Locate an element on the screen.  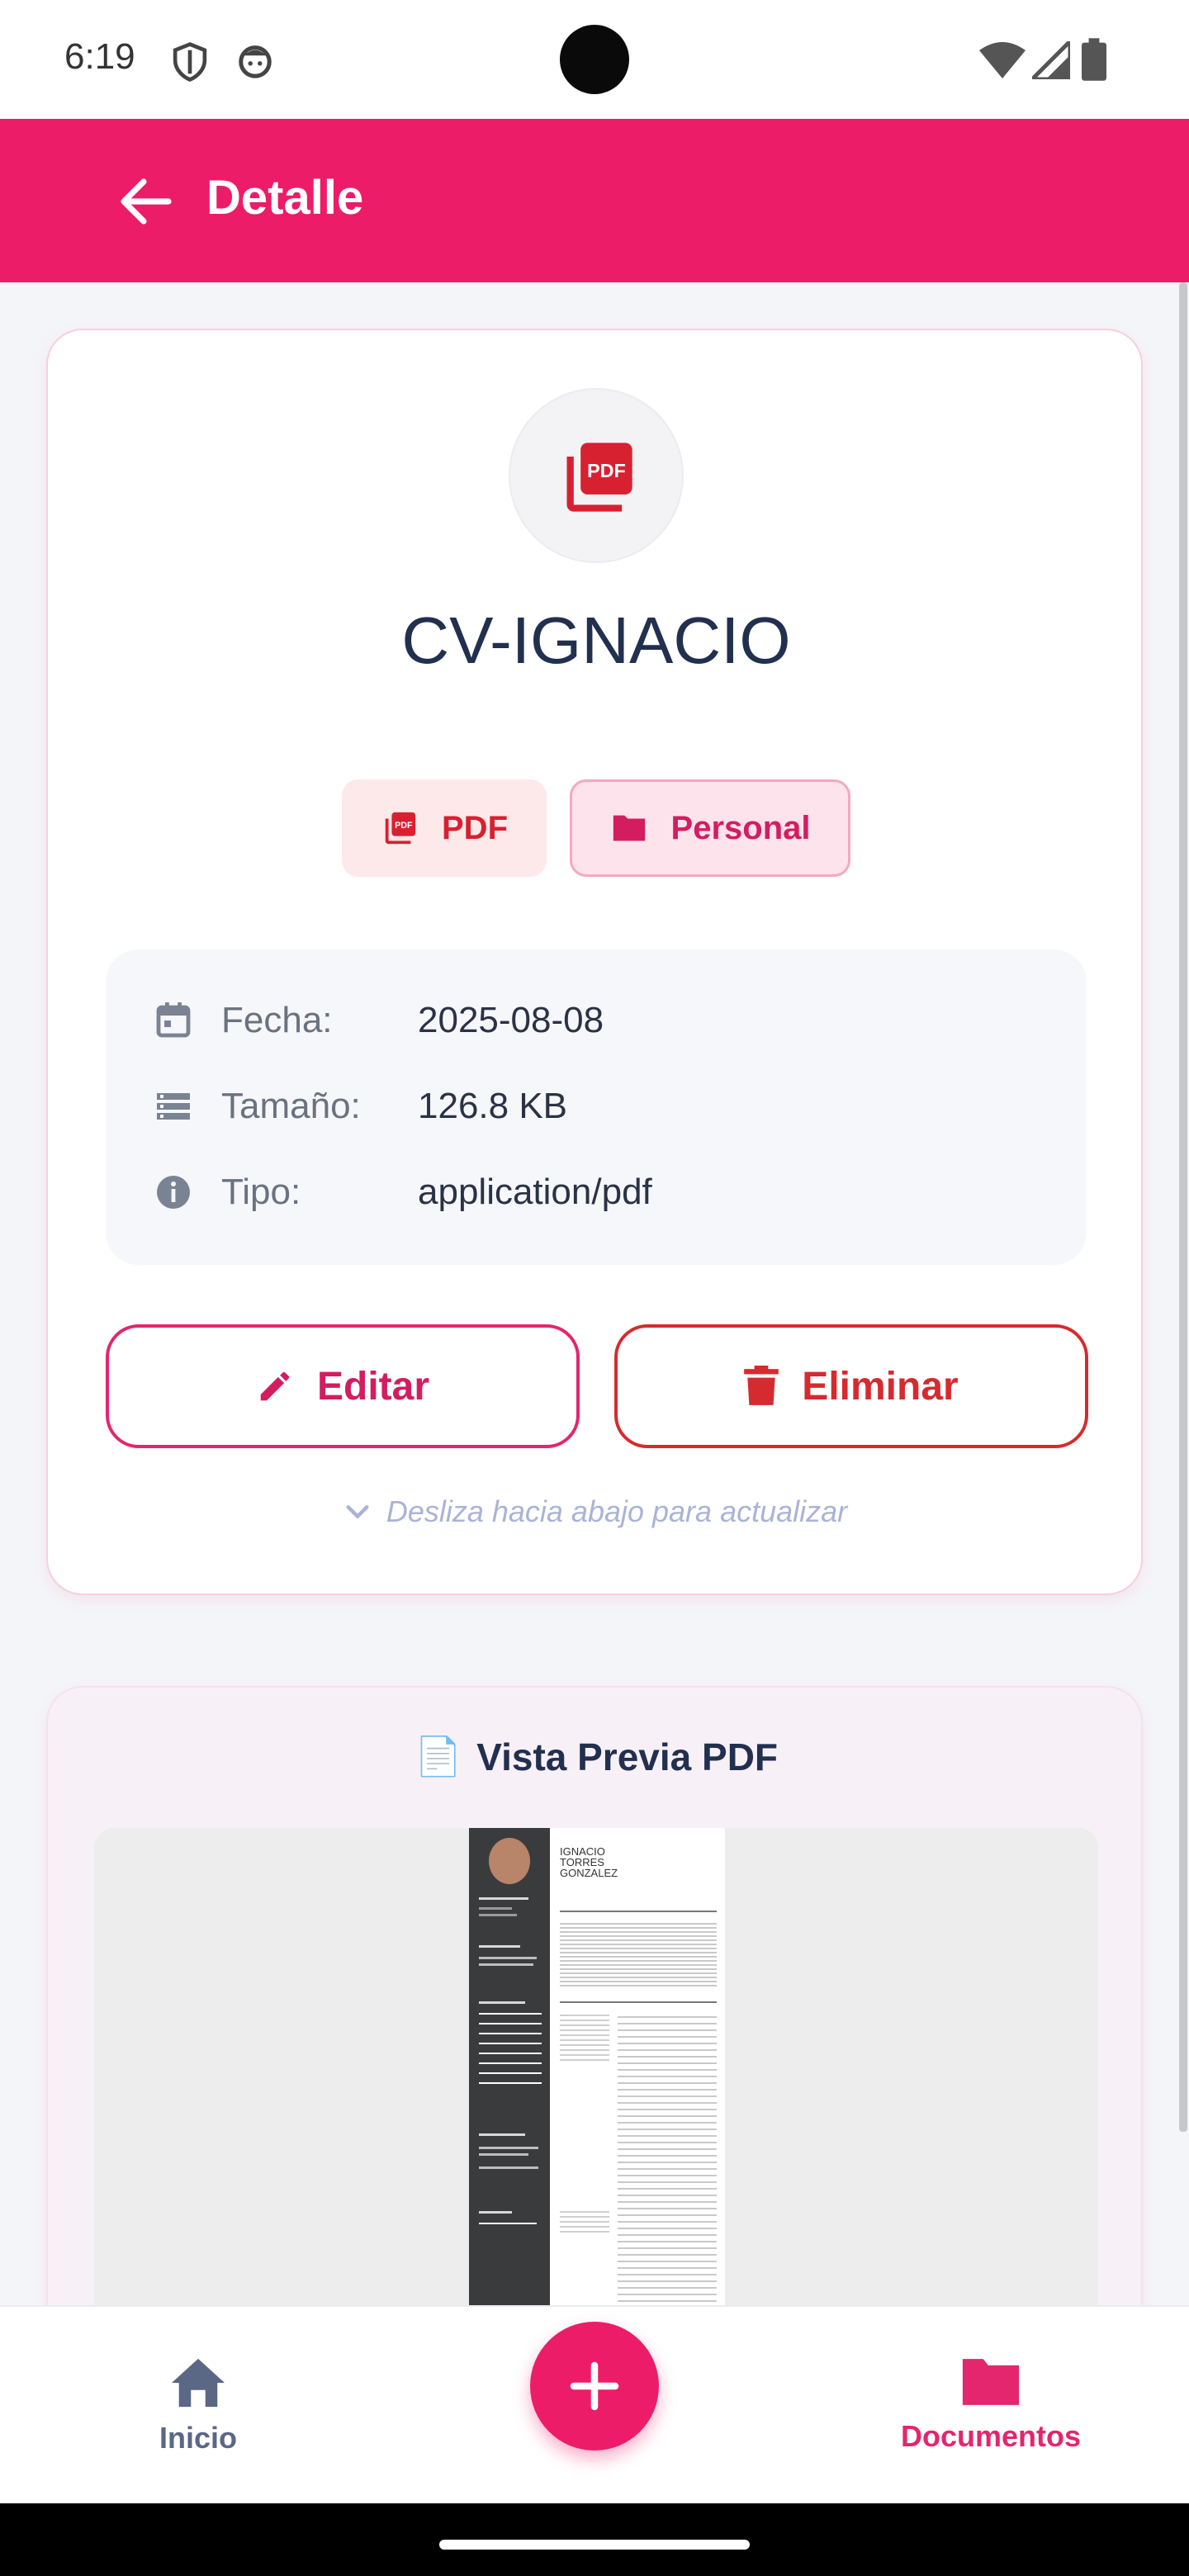
nav-item-documentos: Documentos is located at coordinates (991, 2405).